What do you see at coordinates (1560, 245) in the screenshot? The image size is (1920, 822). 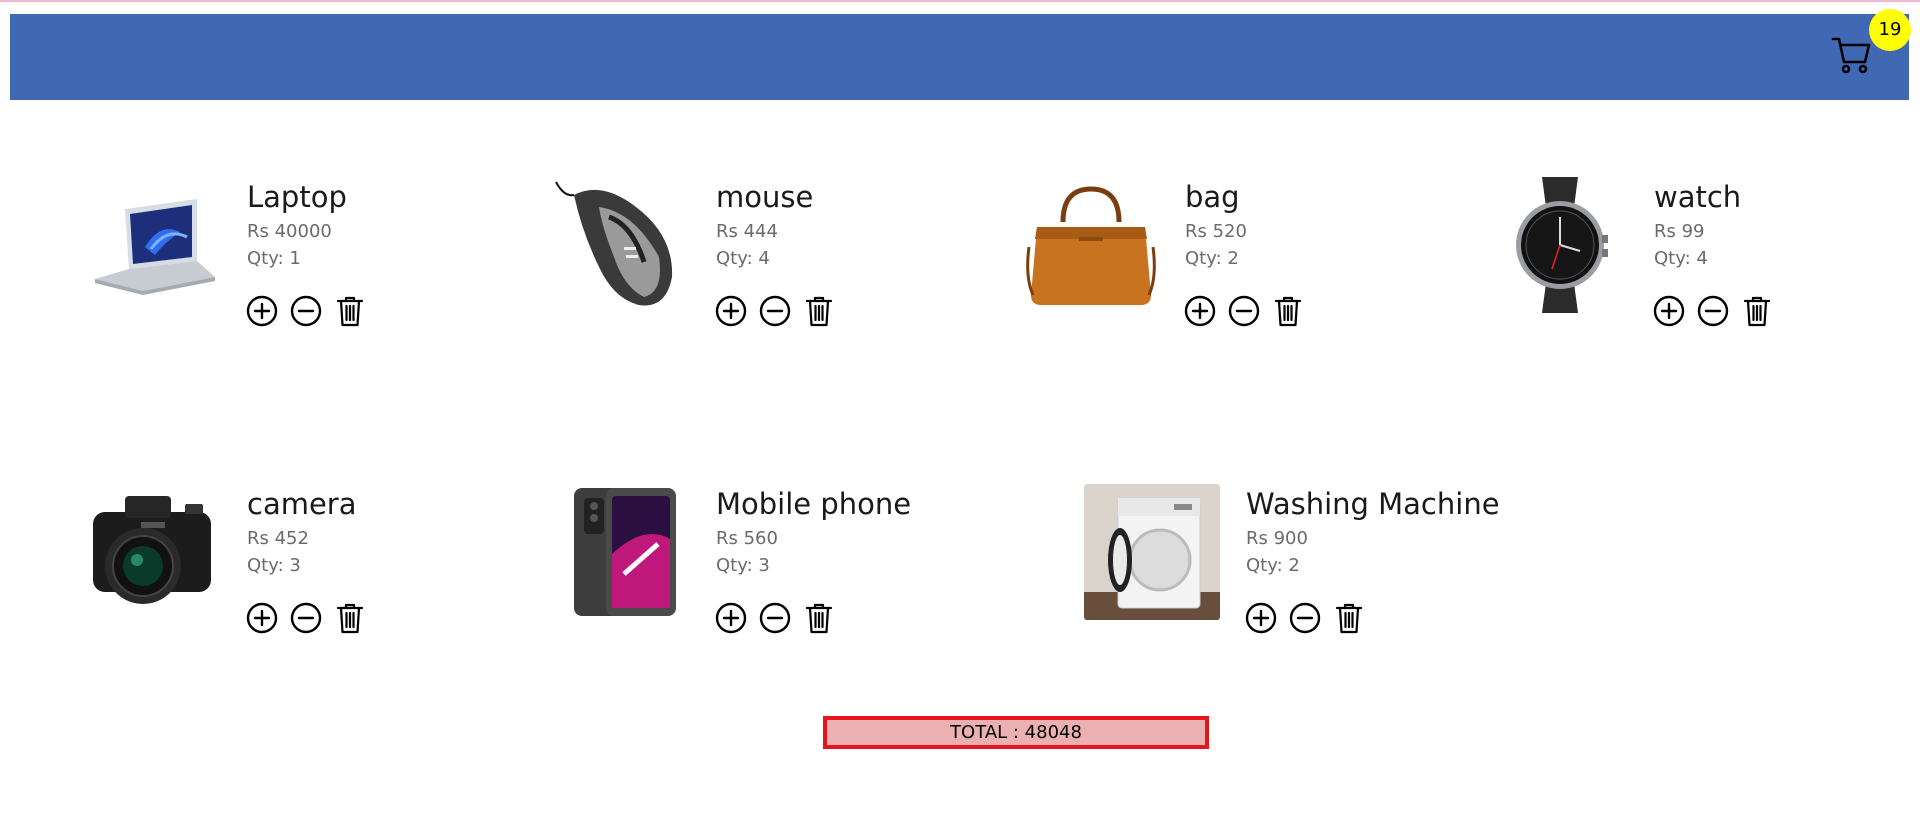 I see `watch-image` at bounding box center [1560, 245].